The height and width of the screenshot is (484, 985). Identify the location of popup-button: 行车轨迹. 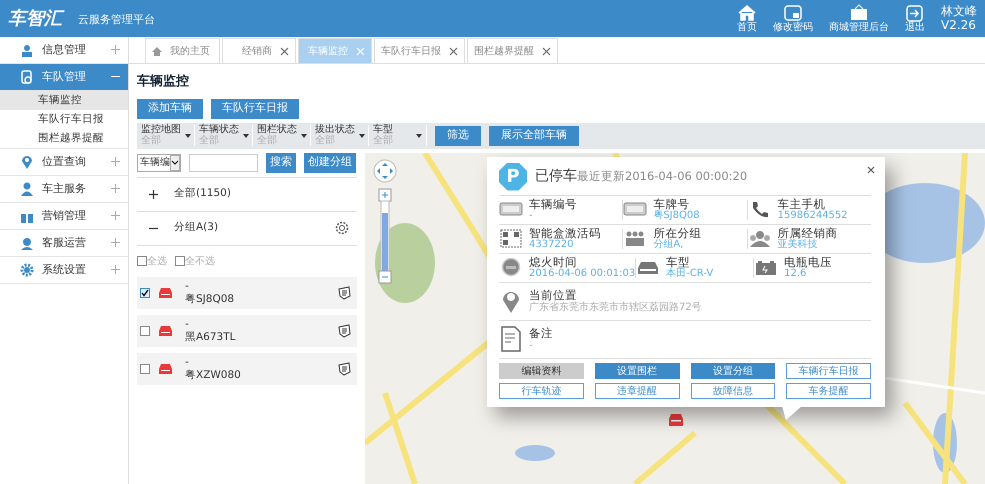
(541, 390).